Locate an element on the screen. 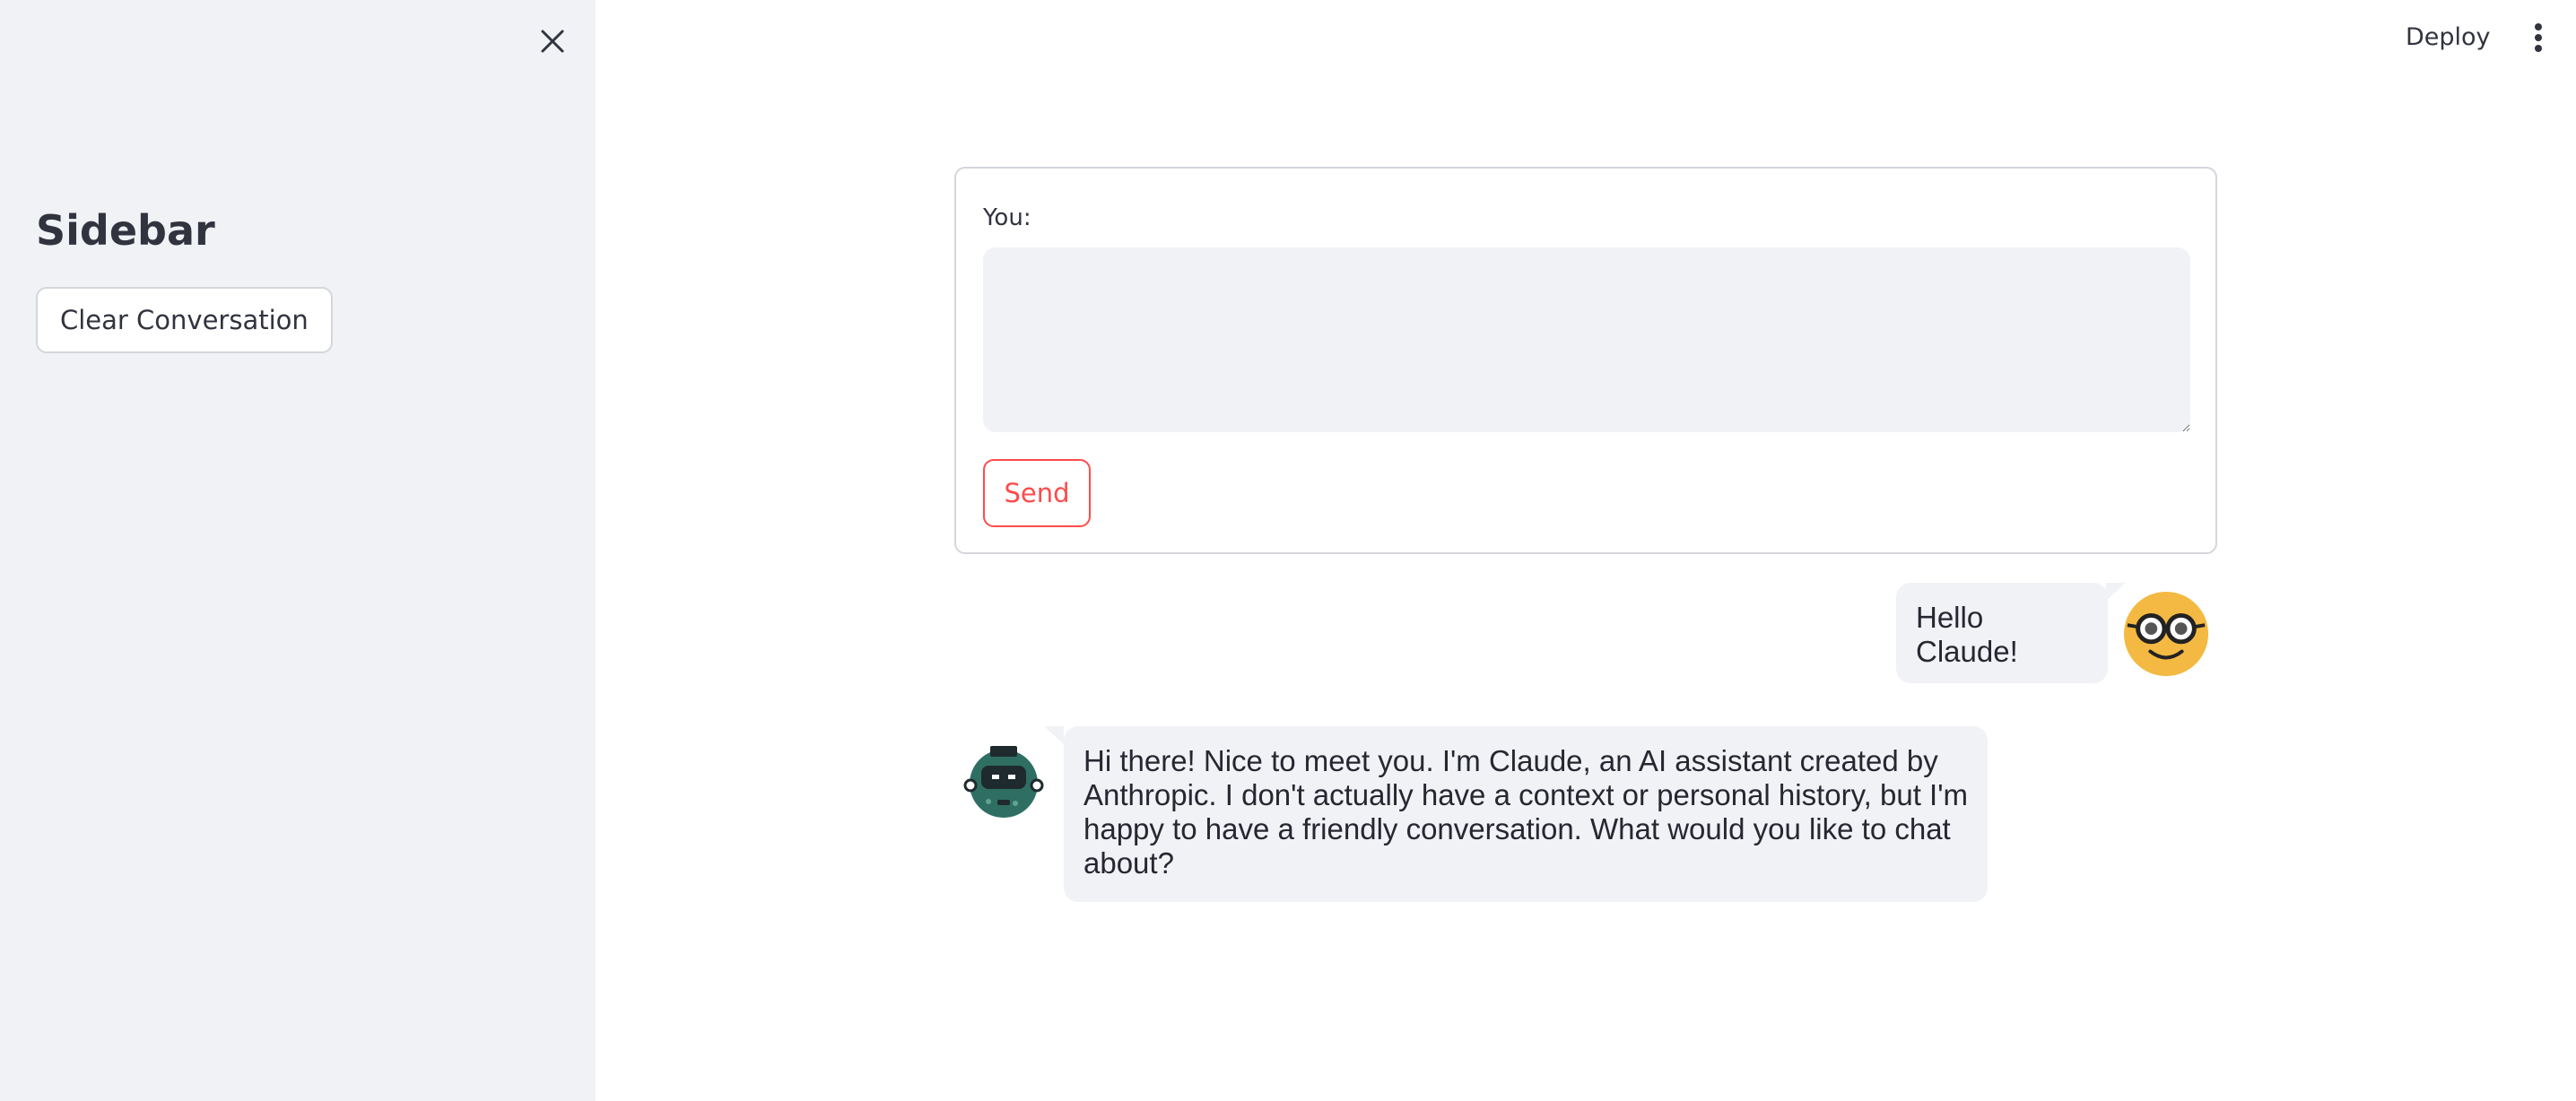  close-icon is located at coordinates (552, 41).